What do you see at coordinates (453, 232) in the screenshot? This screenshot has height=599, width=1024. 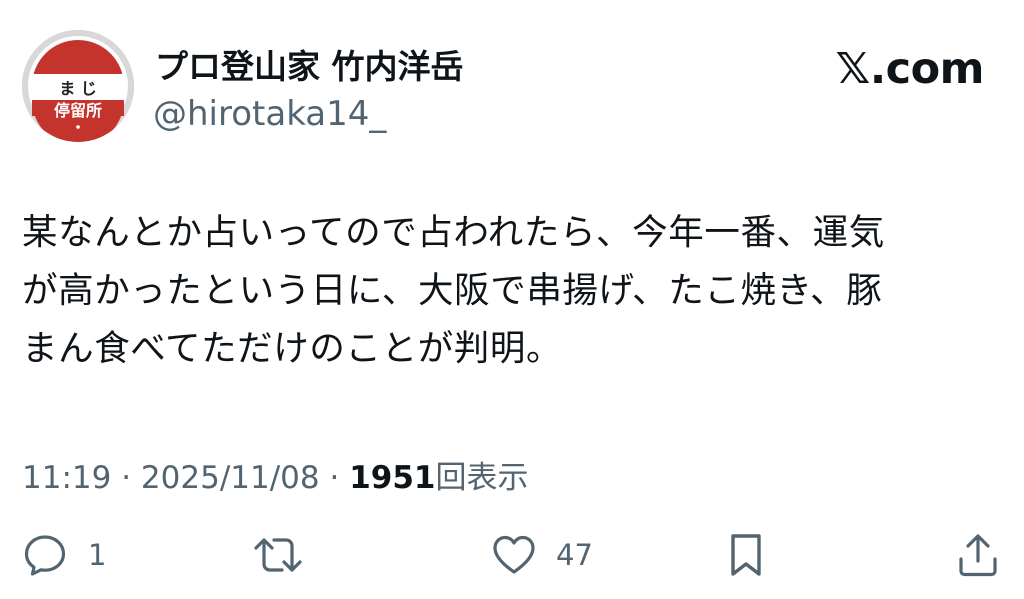 I see `tweet-text-line: 某なんとか占いってので占われたら、今年一番、運気` at bounding box center [453, 232].